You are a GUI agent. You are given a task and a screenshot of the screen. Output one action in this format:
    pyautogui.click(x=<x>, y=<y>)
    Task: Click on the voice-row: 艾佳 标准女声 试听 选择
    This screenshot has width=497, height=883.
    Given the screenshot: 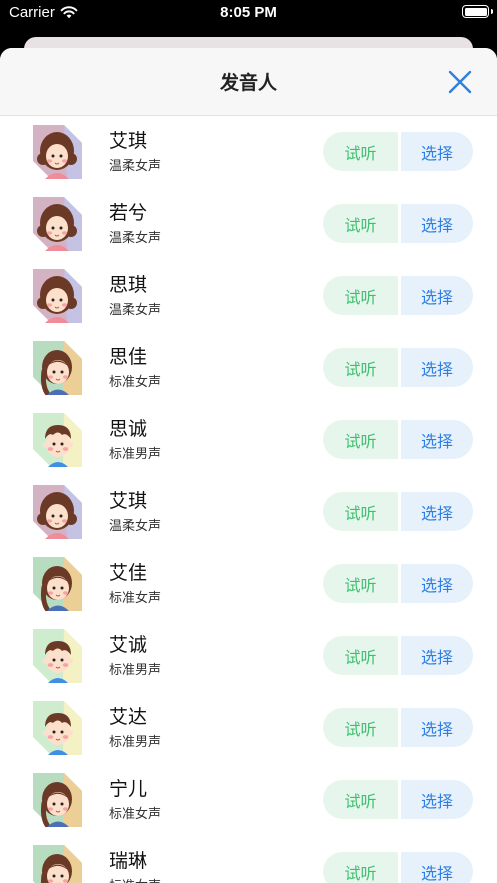 What is the action you would take?
    pyautogui.click(x=248, y=585)
    